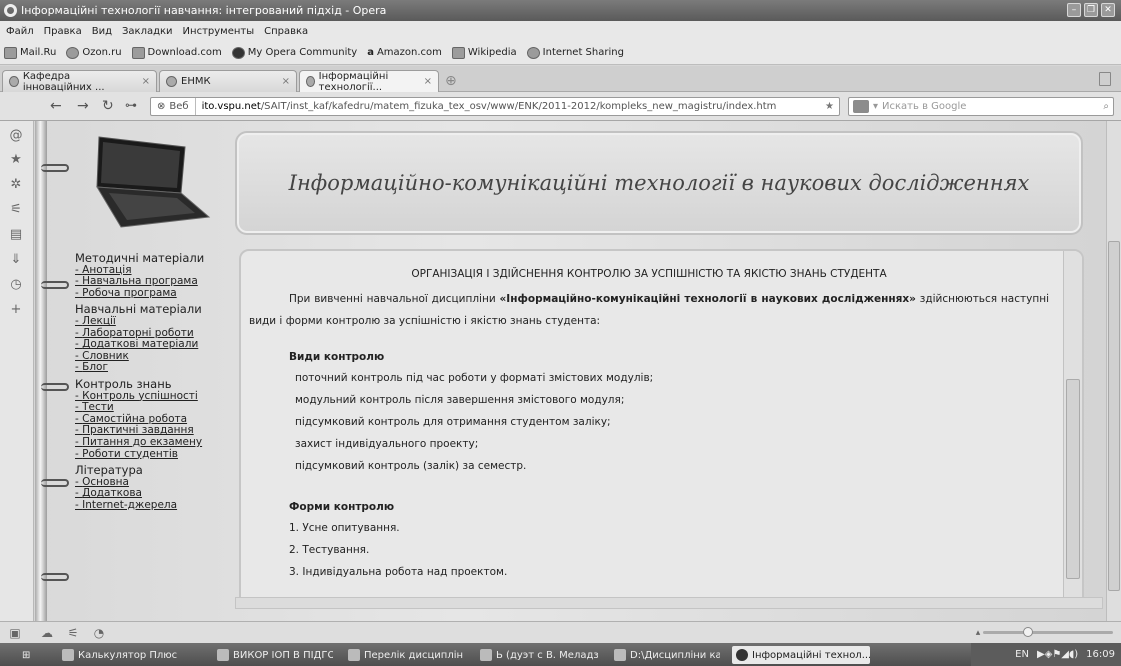 This screenshot has height=666, width=1121. What do you see at coordinates (157, 442) in the screenshot?
I see `link-exam-questions: Питання до екзамену` at bounding box center [157, 442].